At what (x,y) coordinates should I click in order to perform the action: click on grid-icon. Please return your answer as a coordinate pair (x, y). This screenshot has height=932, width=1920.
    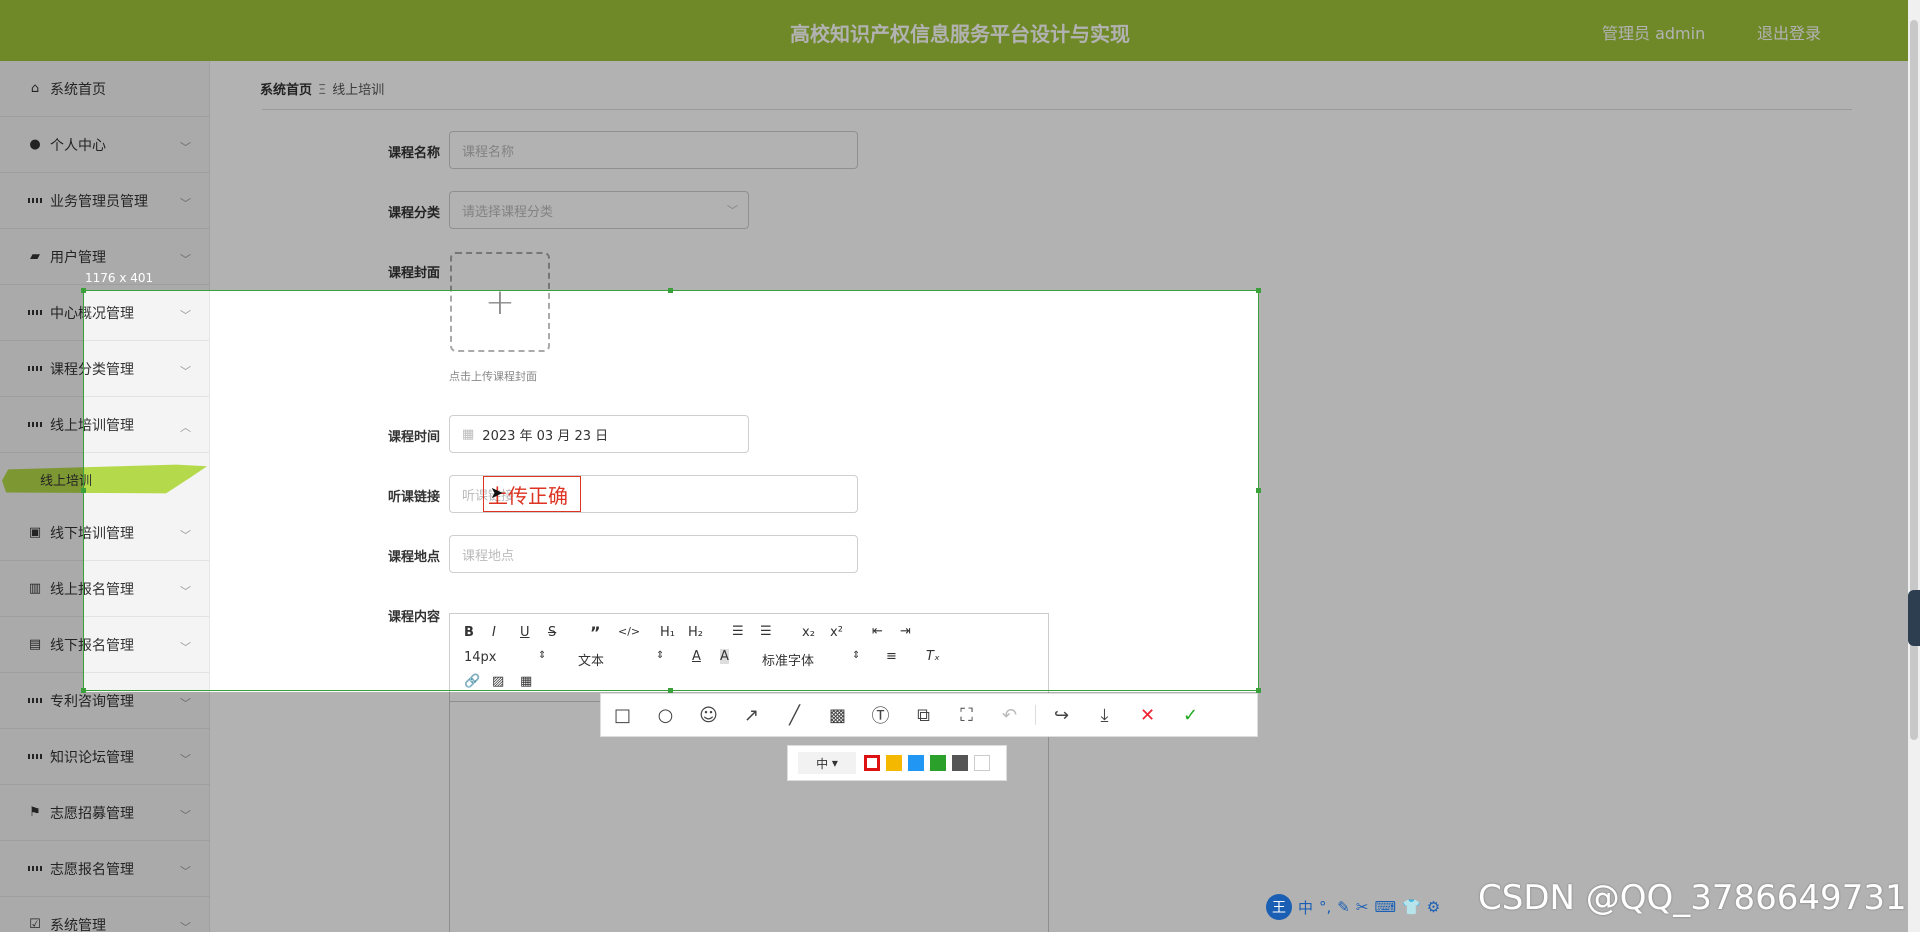
    Looking at the image, I should click on (35, 425).